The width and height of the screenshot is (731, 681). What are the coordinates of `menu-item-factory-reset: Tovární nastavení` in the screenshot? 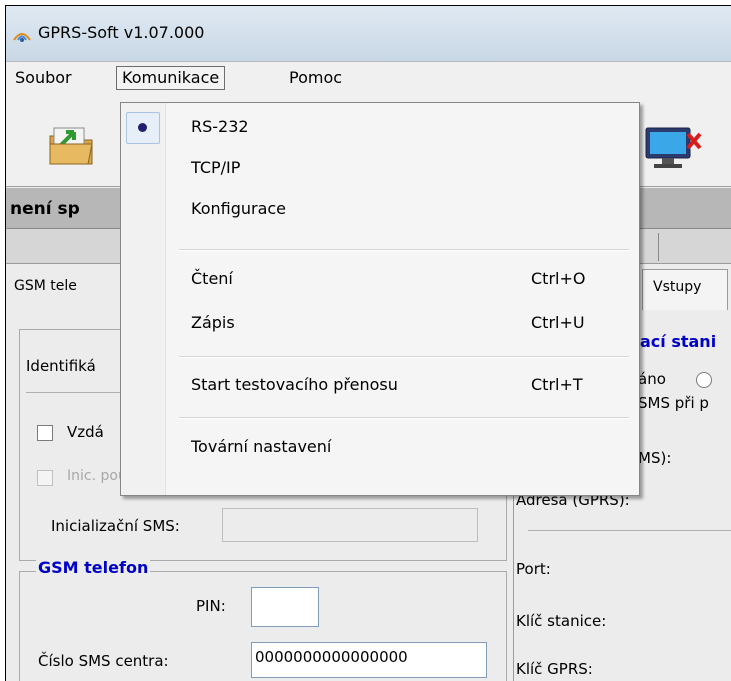 It's located at (380, 446).